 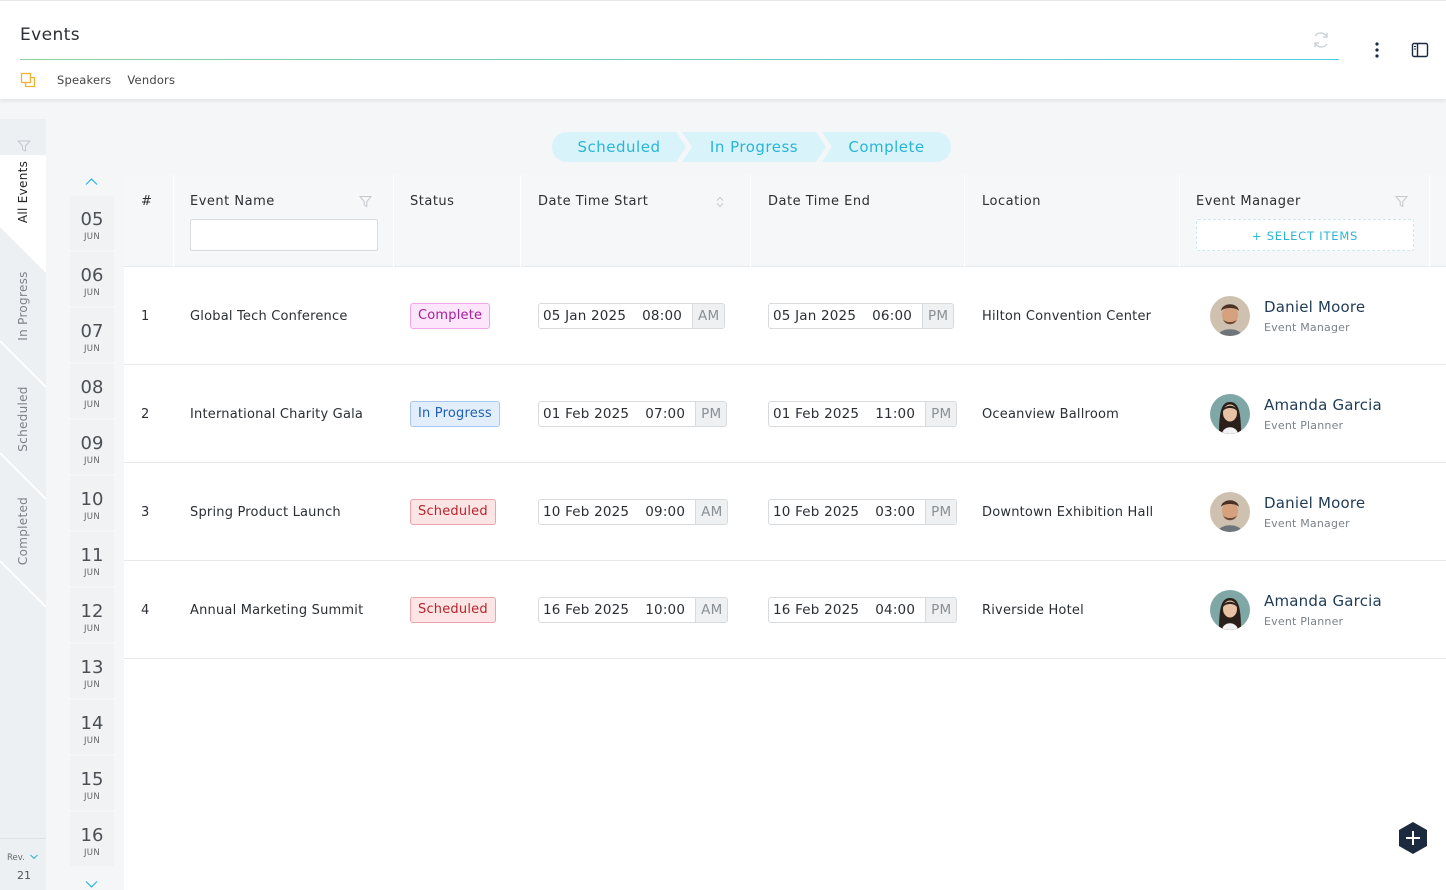 I want to click on tab-in-progress-label: In Progress, so click(x=23, y=306).